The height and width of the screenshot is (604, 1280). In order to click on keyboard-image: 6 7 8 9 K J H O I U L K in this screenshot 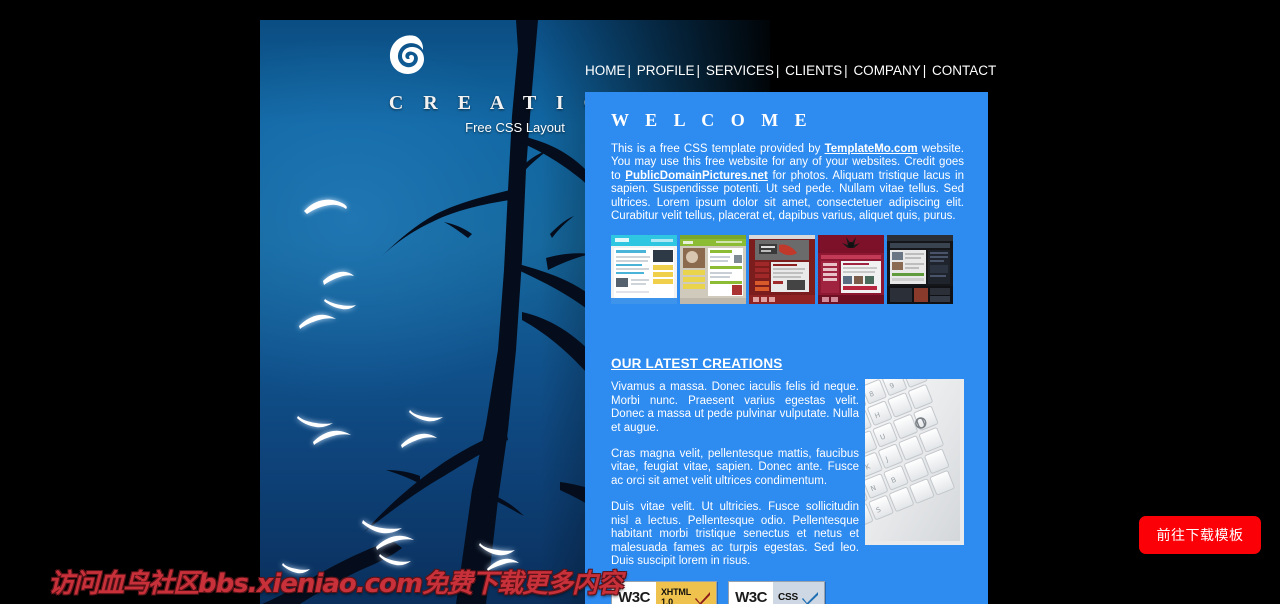, I will do `click(914, 462)`.